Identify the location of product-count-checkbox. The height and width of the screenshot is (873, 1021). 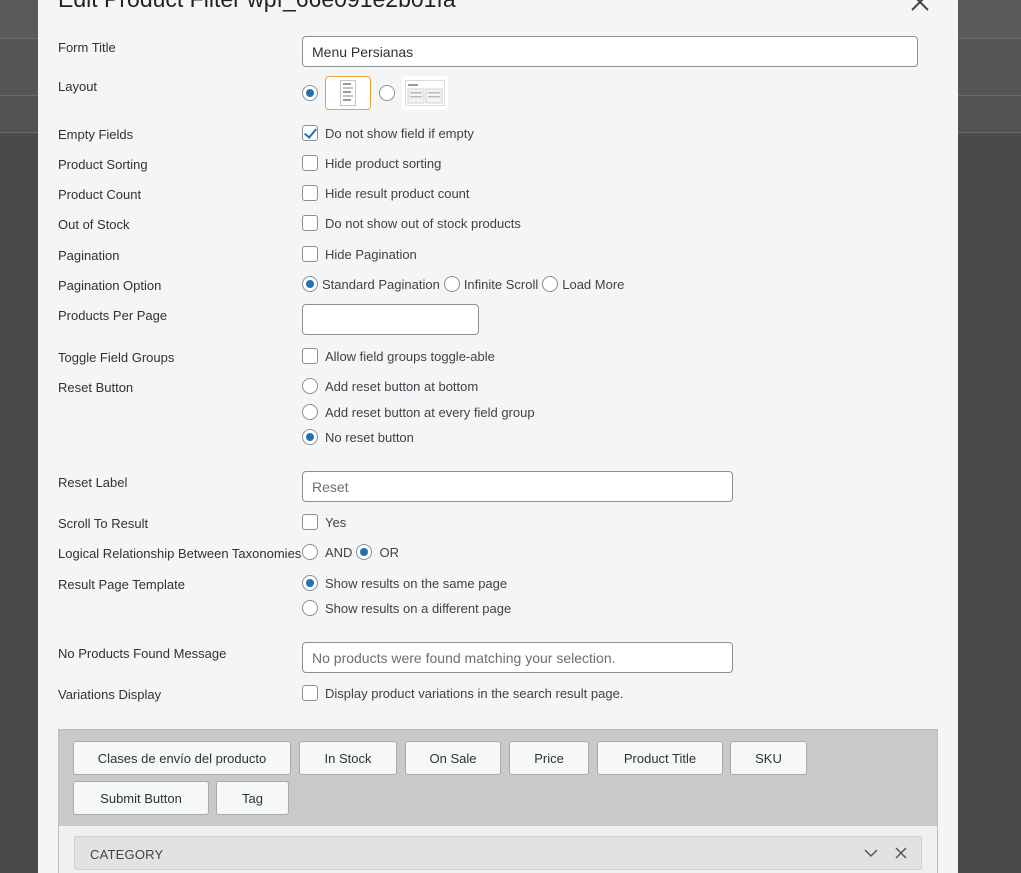
(310, 193).